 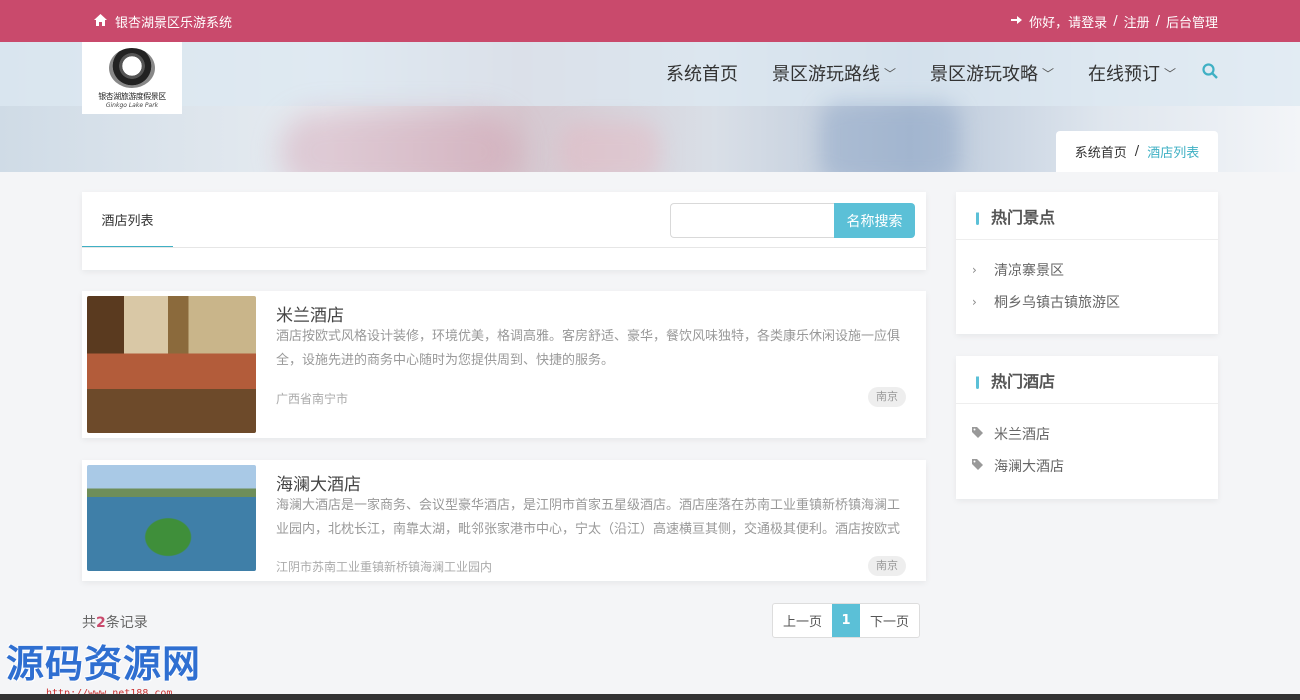 I want to click on pagination: 上一页 1 下一页, so click(x=846, y=620).